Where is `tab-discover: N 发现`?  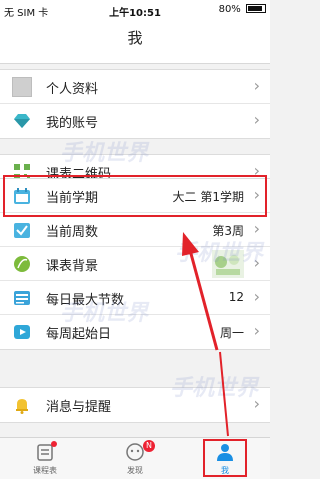
tab-discover: N 发现 is located at coordinates (135, 458).